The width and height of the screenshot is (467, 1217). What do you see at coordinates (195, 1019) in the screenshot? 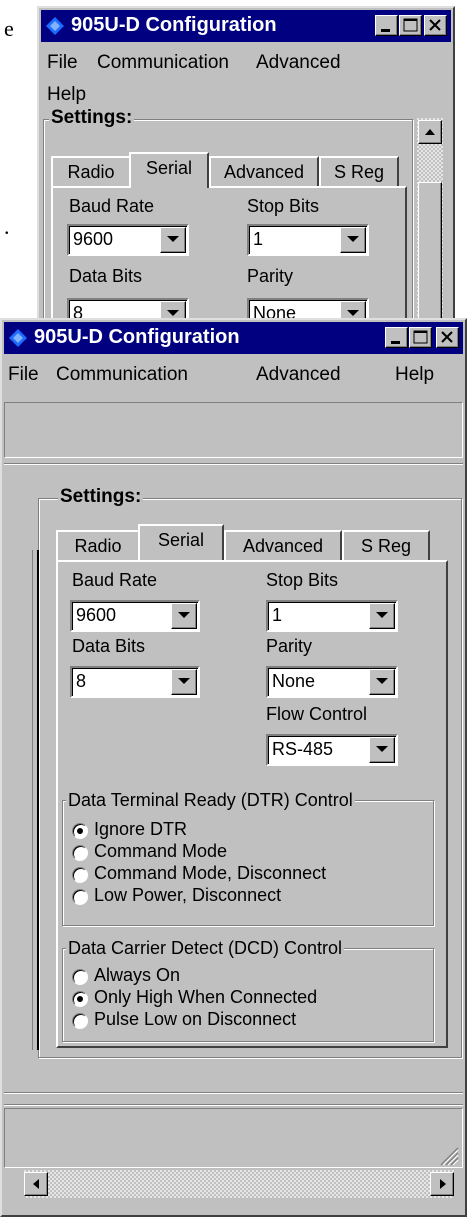
I see `radio-label: Pulse Low on Disconnect` at bounding box center [195, 1019].